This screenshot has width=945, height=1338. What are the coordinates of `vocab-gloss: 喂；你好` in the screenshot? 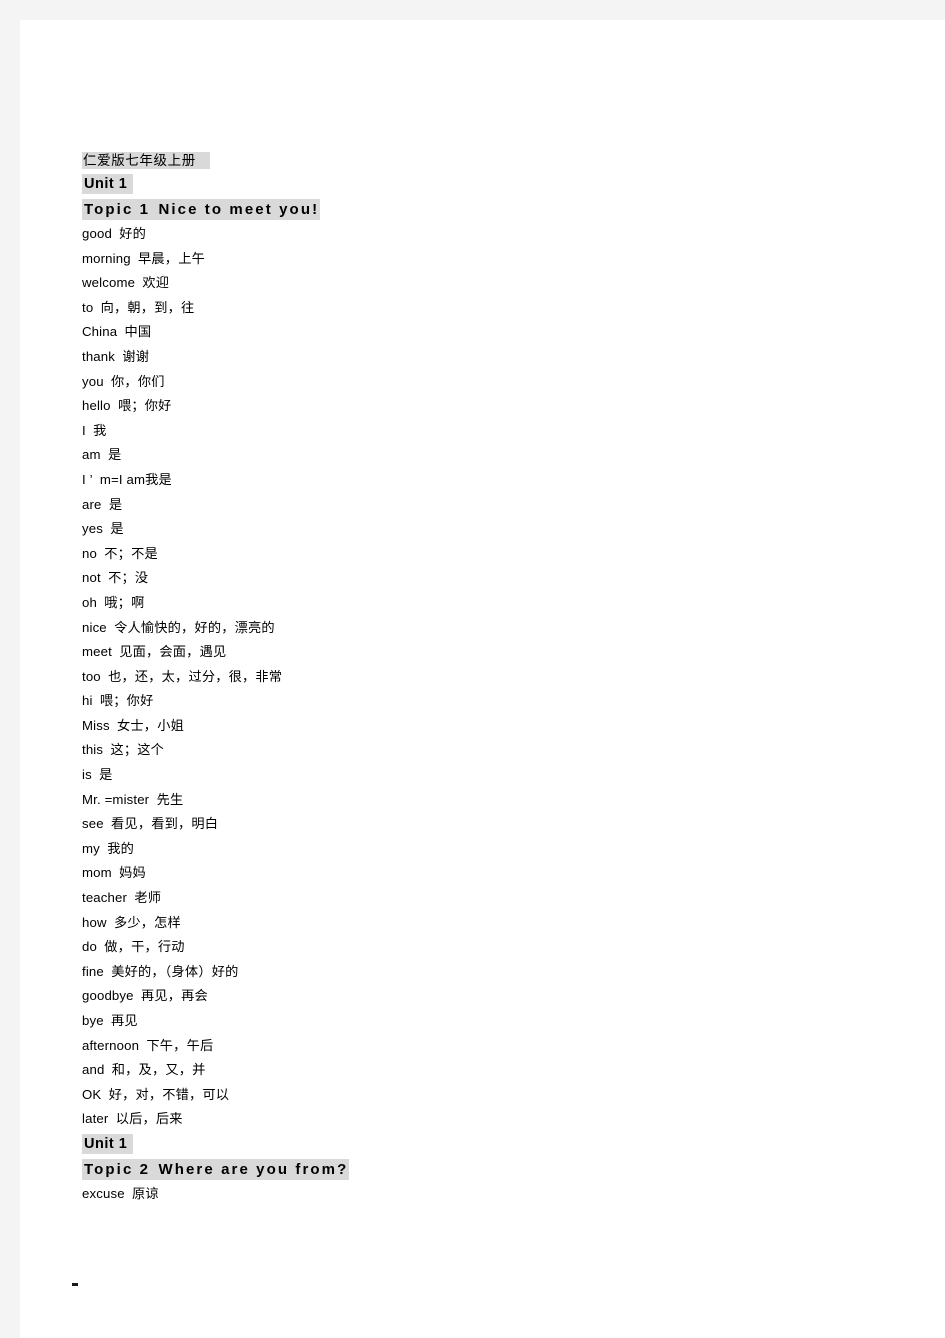 It's located at (126, 701).